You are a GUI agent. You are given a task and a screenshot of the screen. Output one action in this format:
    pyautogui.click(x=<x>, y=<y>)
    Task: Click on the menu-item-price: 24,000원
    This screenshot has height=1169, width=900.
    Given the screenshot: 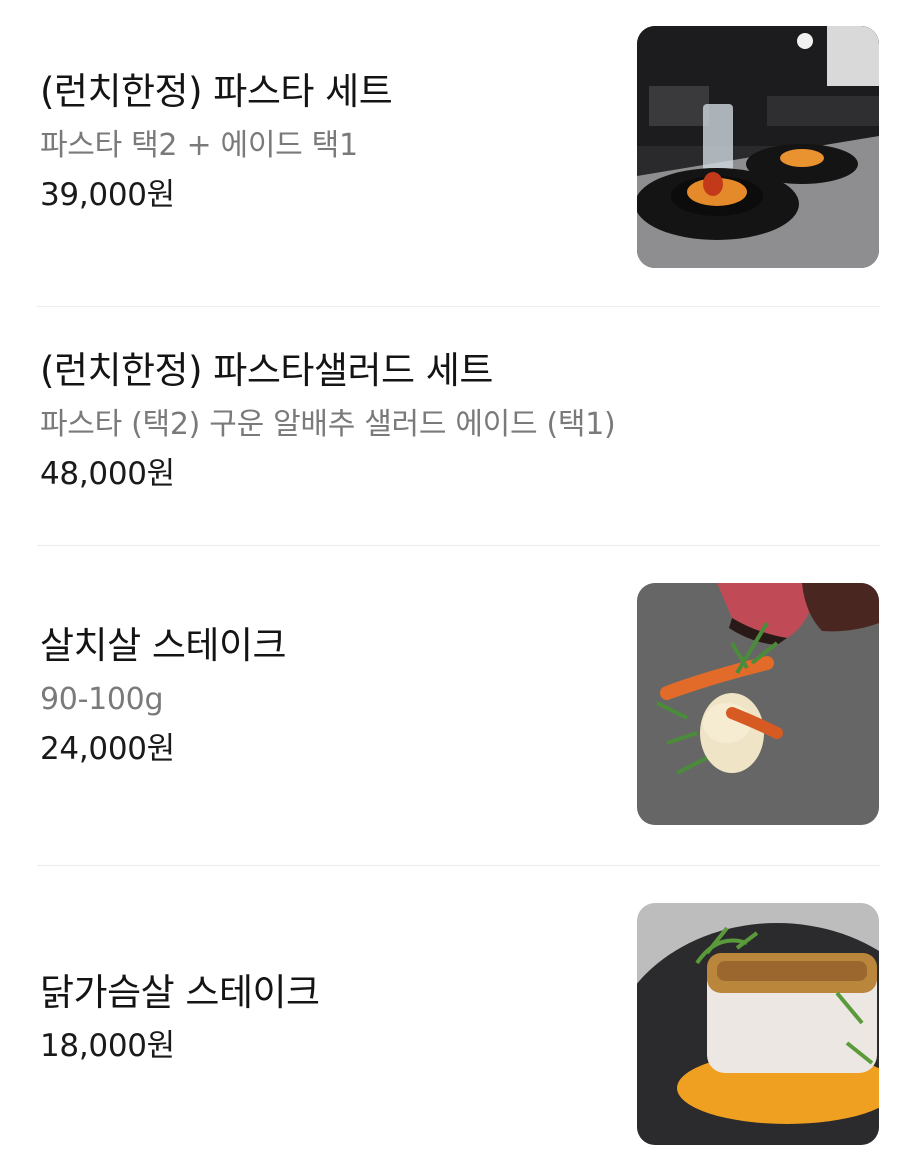 What is the action you would take?
    pyautogui.click(x=107, y=749)
    